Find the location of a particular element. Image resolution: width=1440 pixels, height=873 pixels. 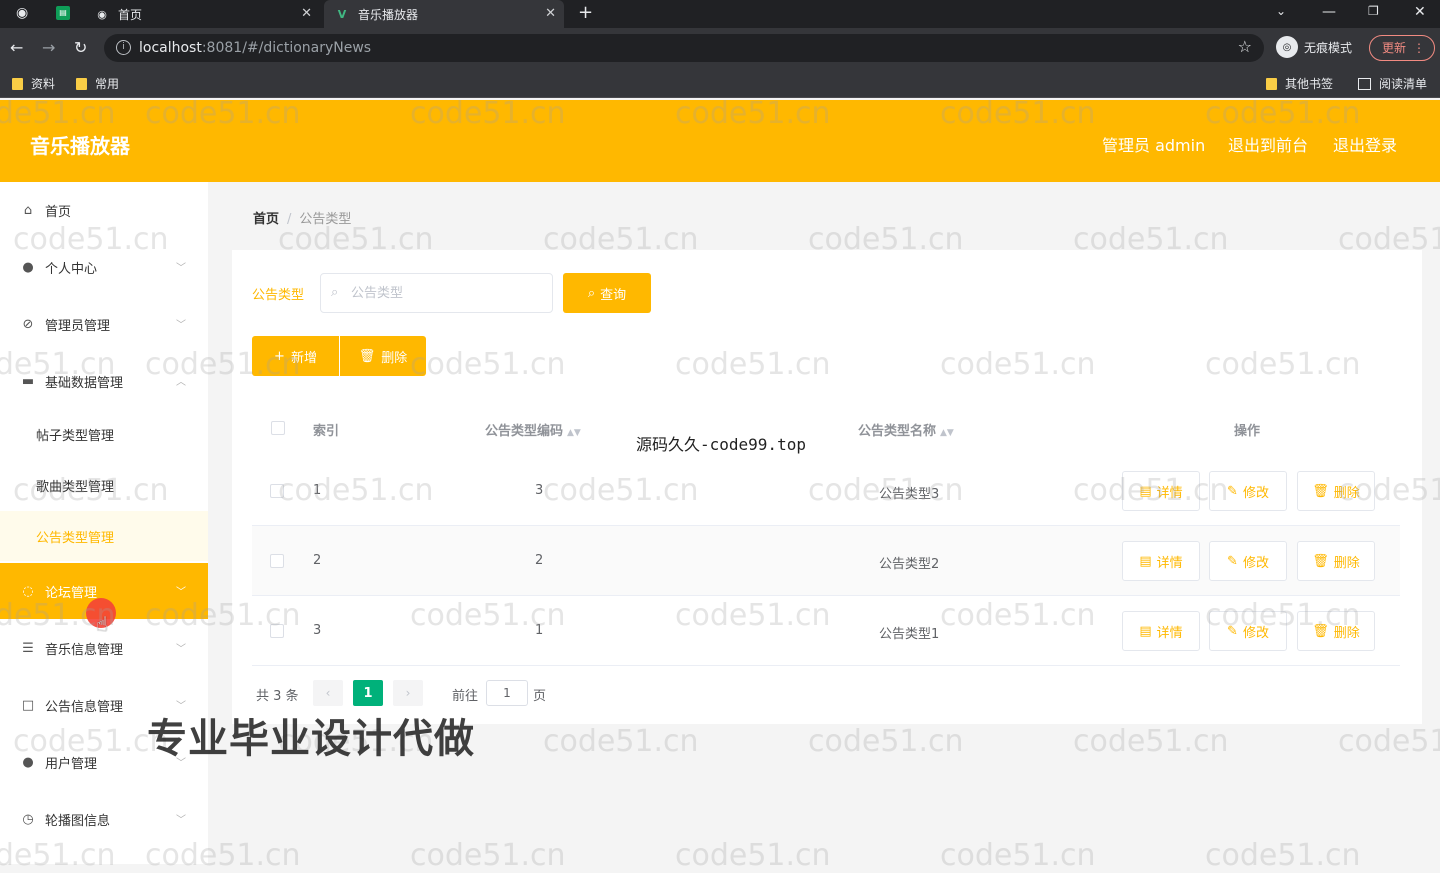

watermark-source-text: 源码久久-code99.top is located at coordinates (721, 444).